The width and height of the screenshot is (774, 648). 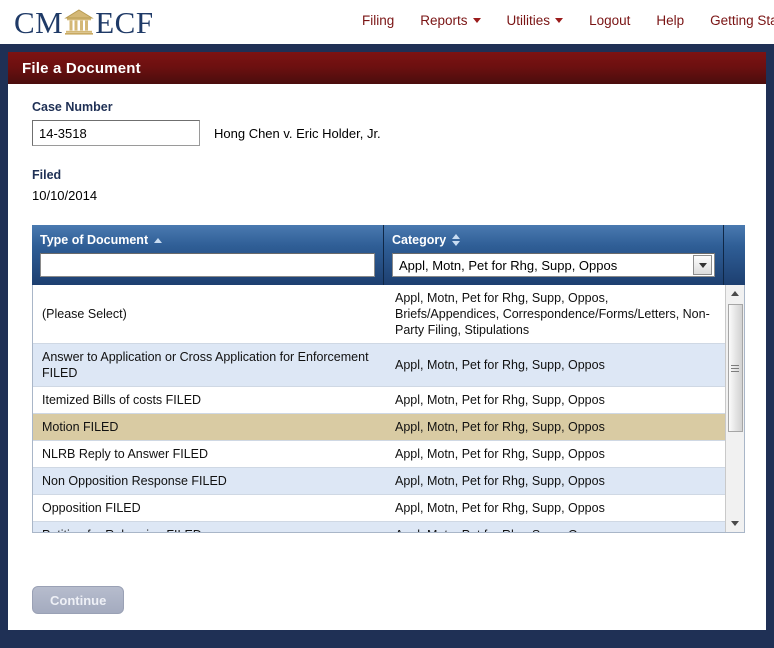 What do you see at coordinates (116, 133) in the screenshot?
I see `case-number-input` at bounding box center [116, 133].